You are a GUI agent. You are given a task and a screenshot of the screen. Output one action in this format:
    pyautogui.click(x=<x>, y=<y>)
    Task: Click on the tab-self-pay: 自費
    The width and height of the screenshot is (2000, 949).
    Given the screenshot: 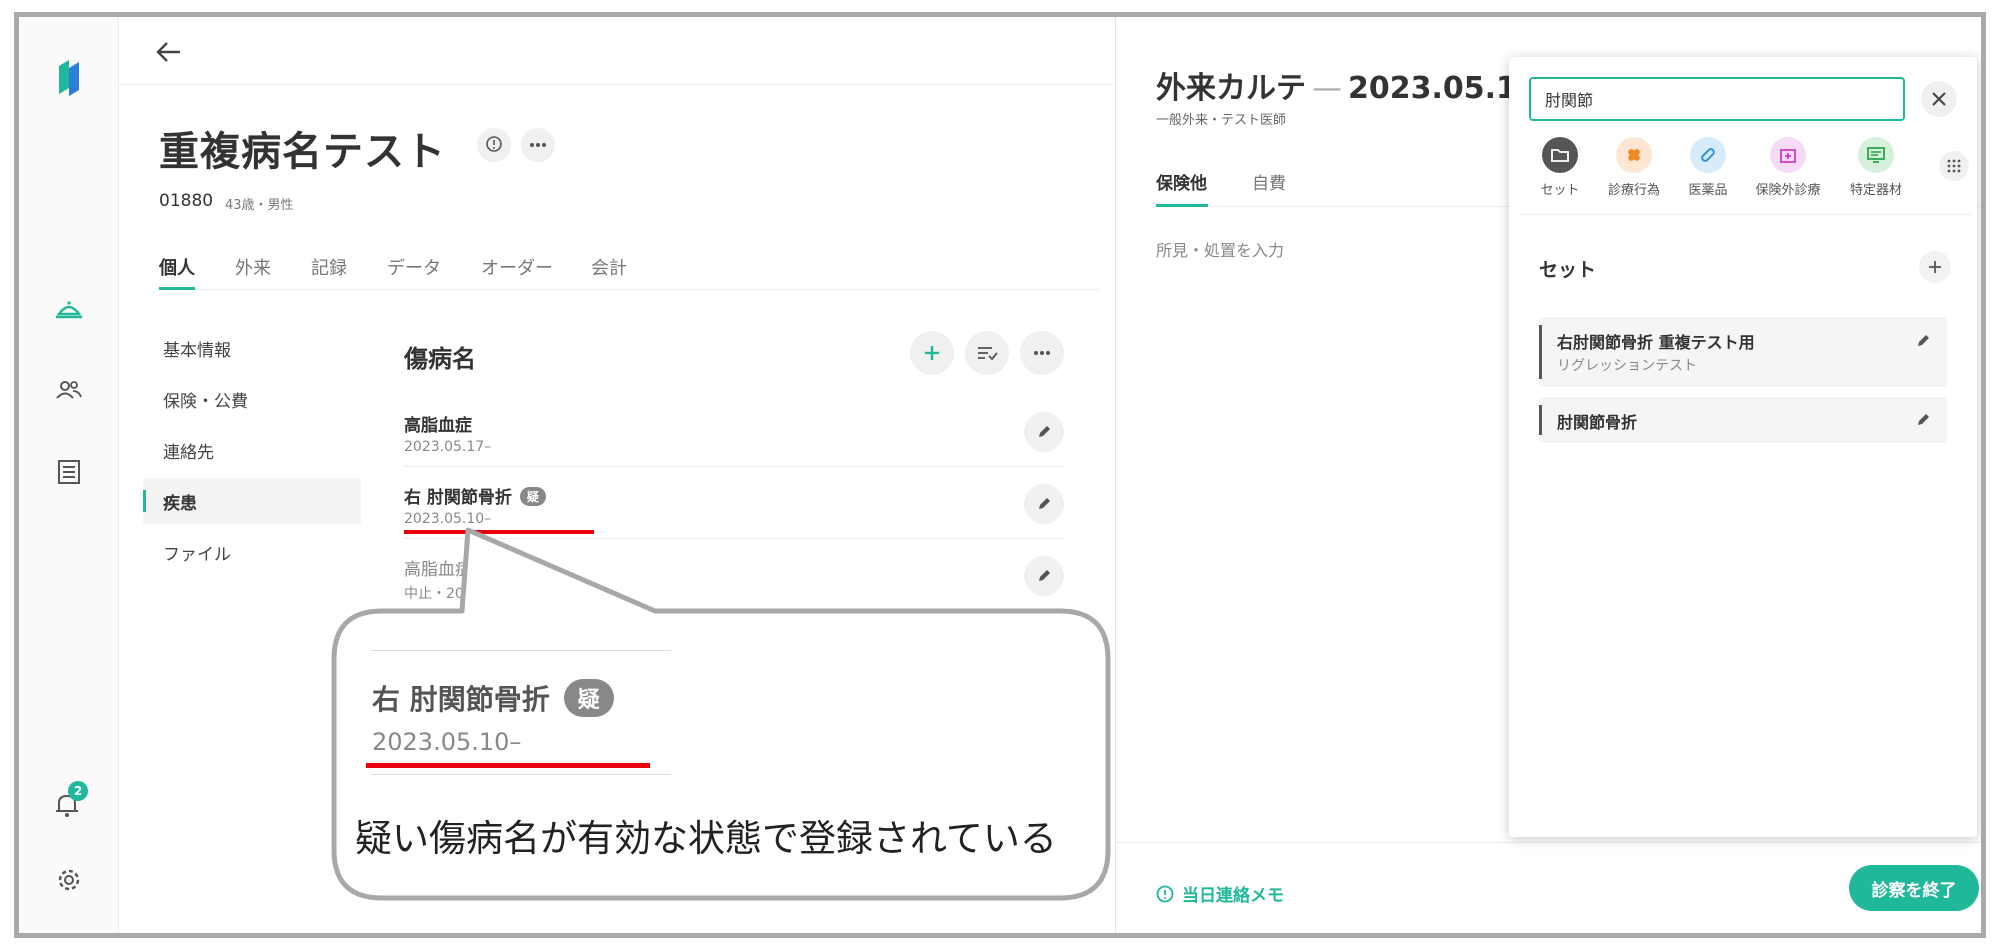 What is the action you would take?
    pyautogui.click(x=1269, y=181)
    